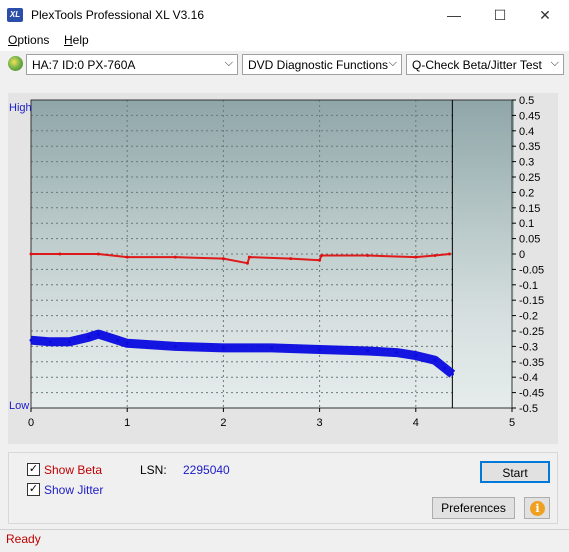 This screenshot has height=552, width=569. I want to click on y-tick-label: -0.3, so click(528, 347).